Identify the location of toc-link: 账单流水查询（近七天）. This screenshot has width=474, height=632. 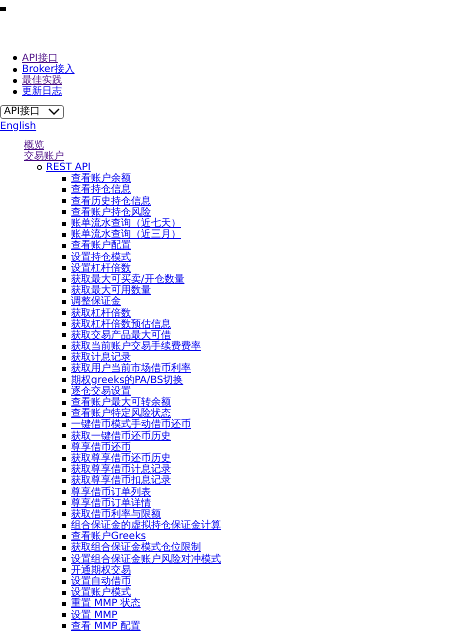
(126, 224).